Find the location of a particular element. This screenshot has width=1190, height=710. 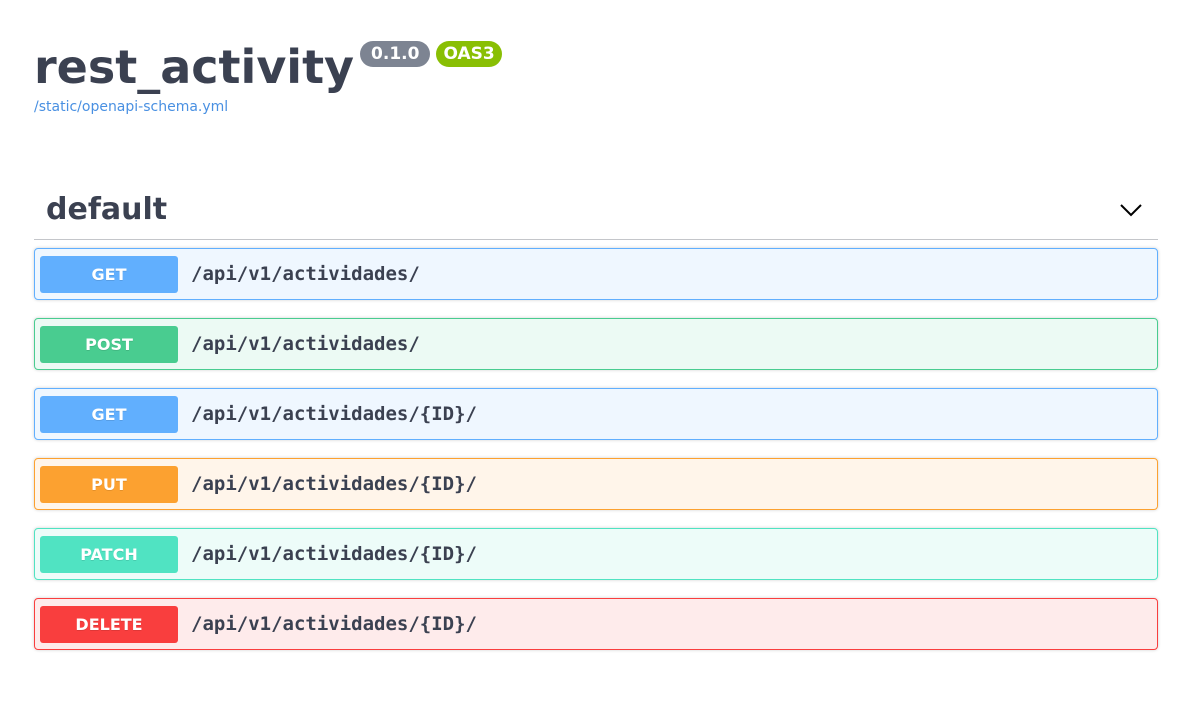

badges: 0.1.0 OAS3 is located at coordinates (431, 54).